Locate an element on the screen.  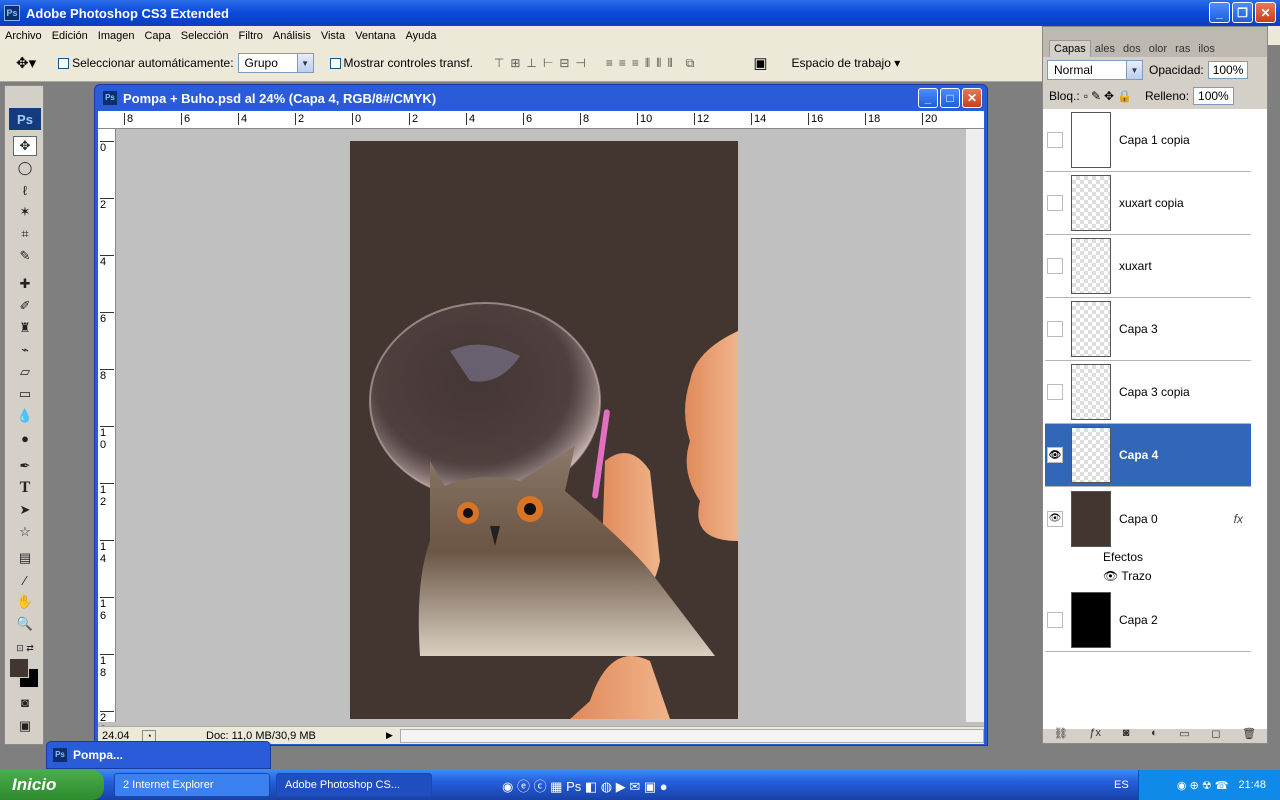
quick-mask-icon: ◙ is located at coordinates (25, 702).